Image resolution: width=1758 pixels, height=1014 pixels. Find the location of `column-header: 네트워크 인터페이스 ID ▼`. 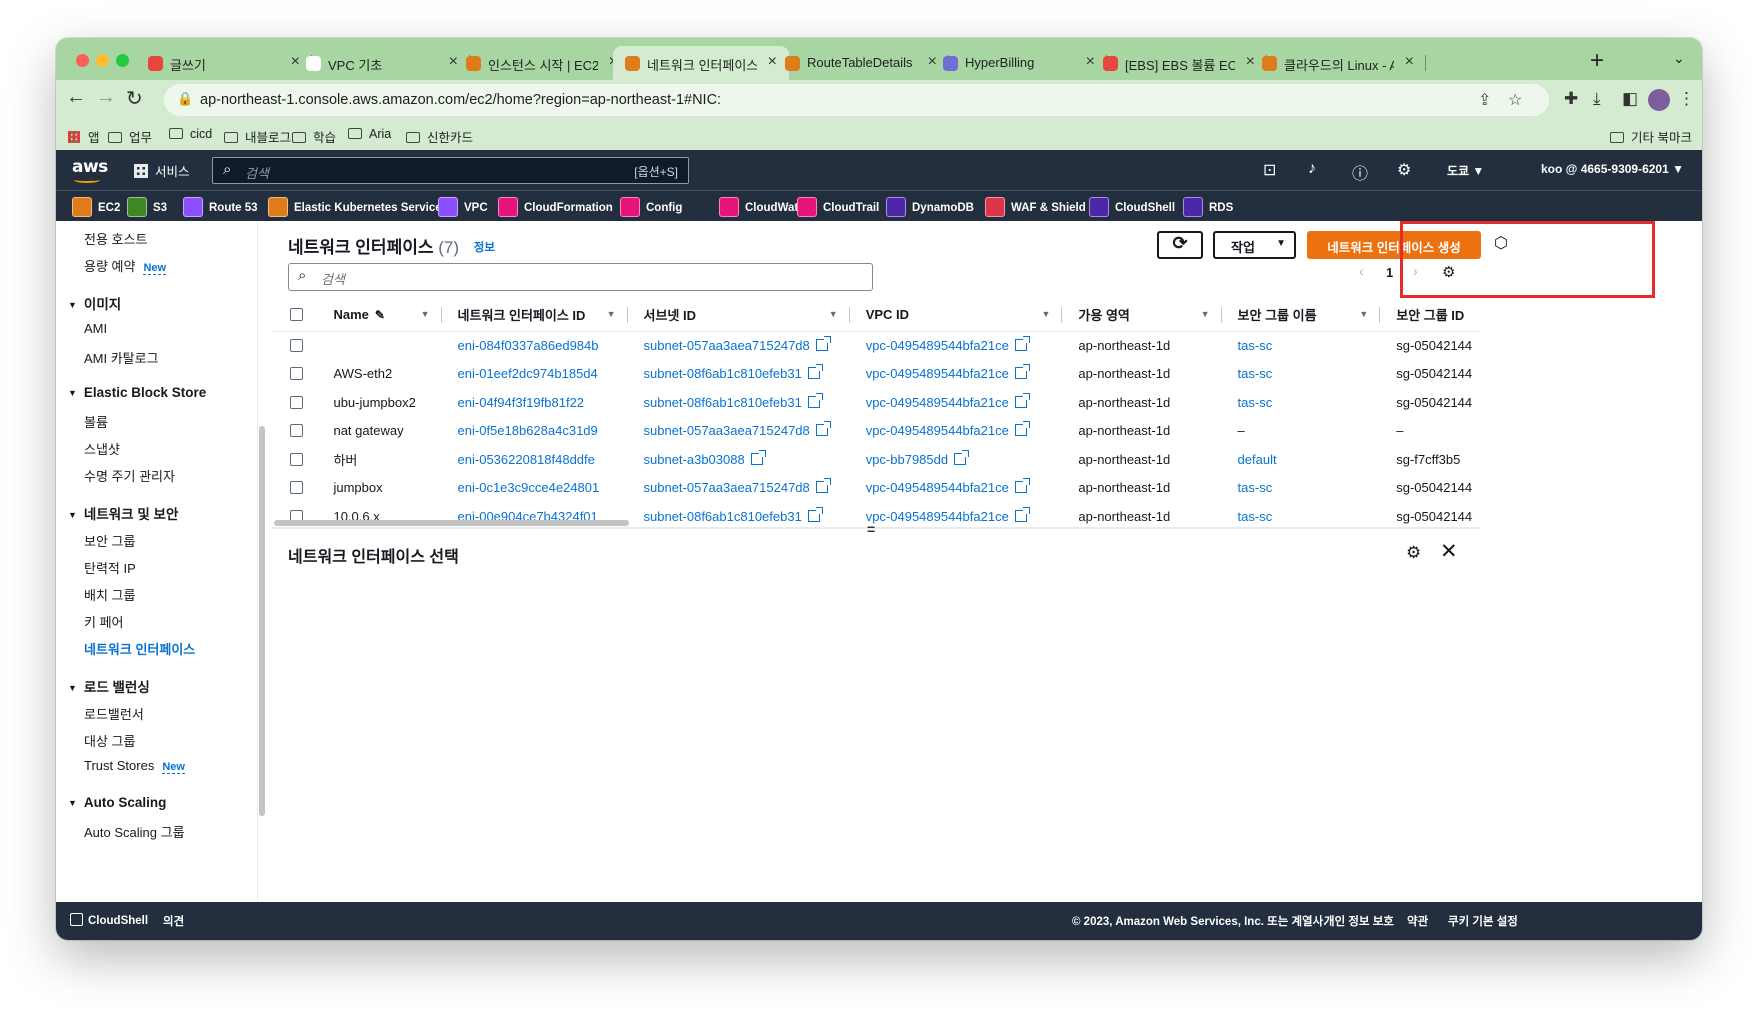

column-header: 네트워크 인터페이스 ID ▼ is located at coordinates (534, 315).